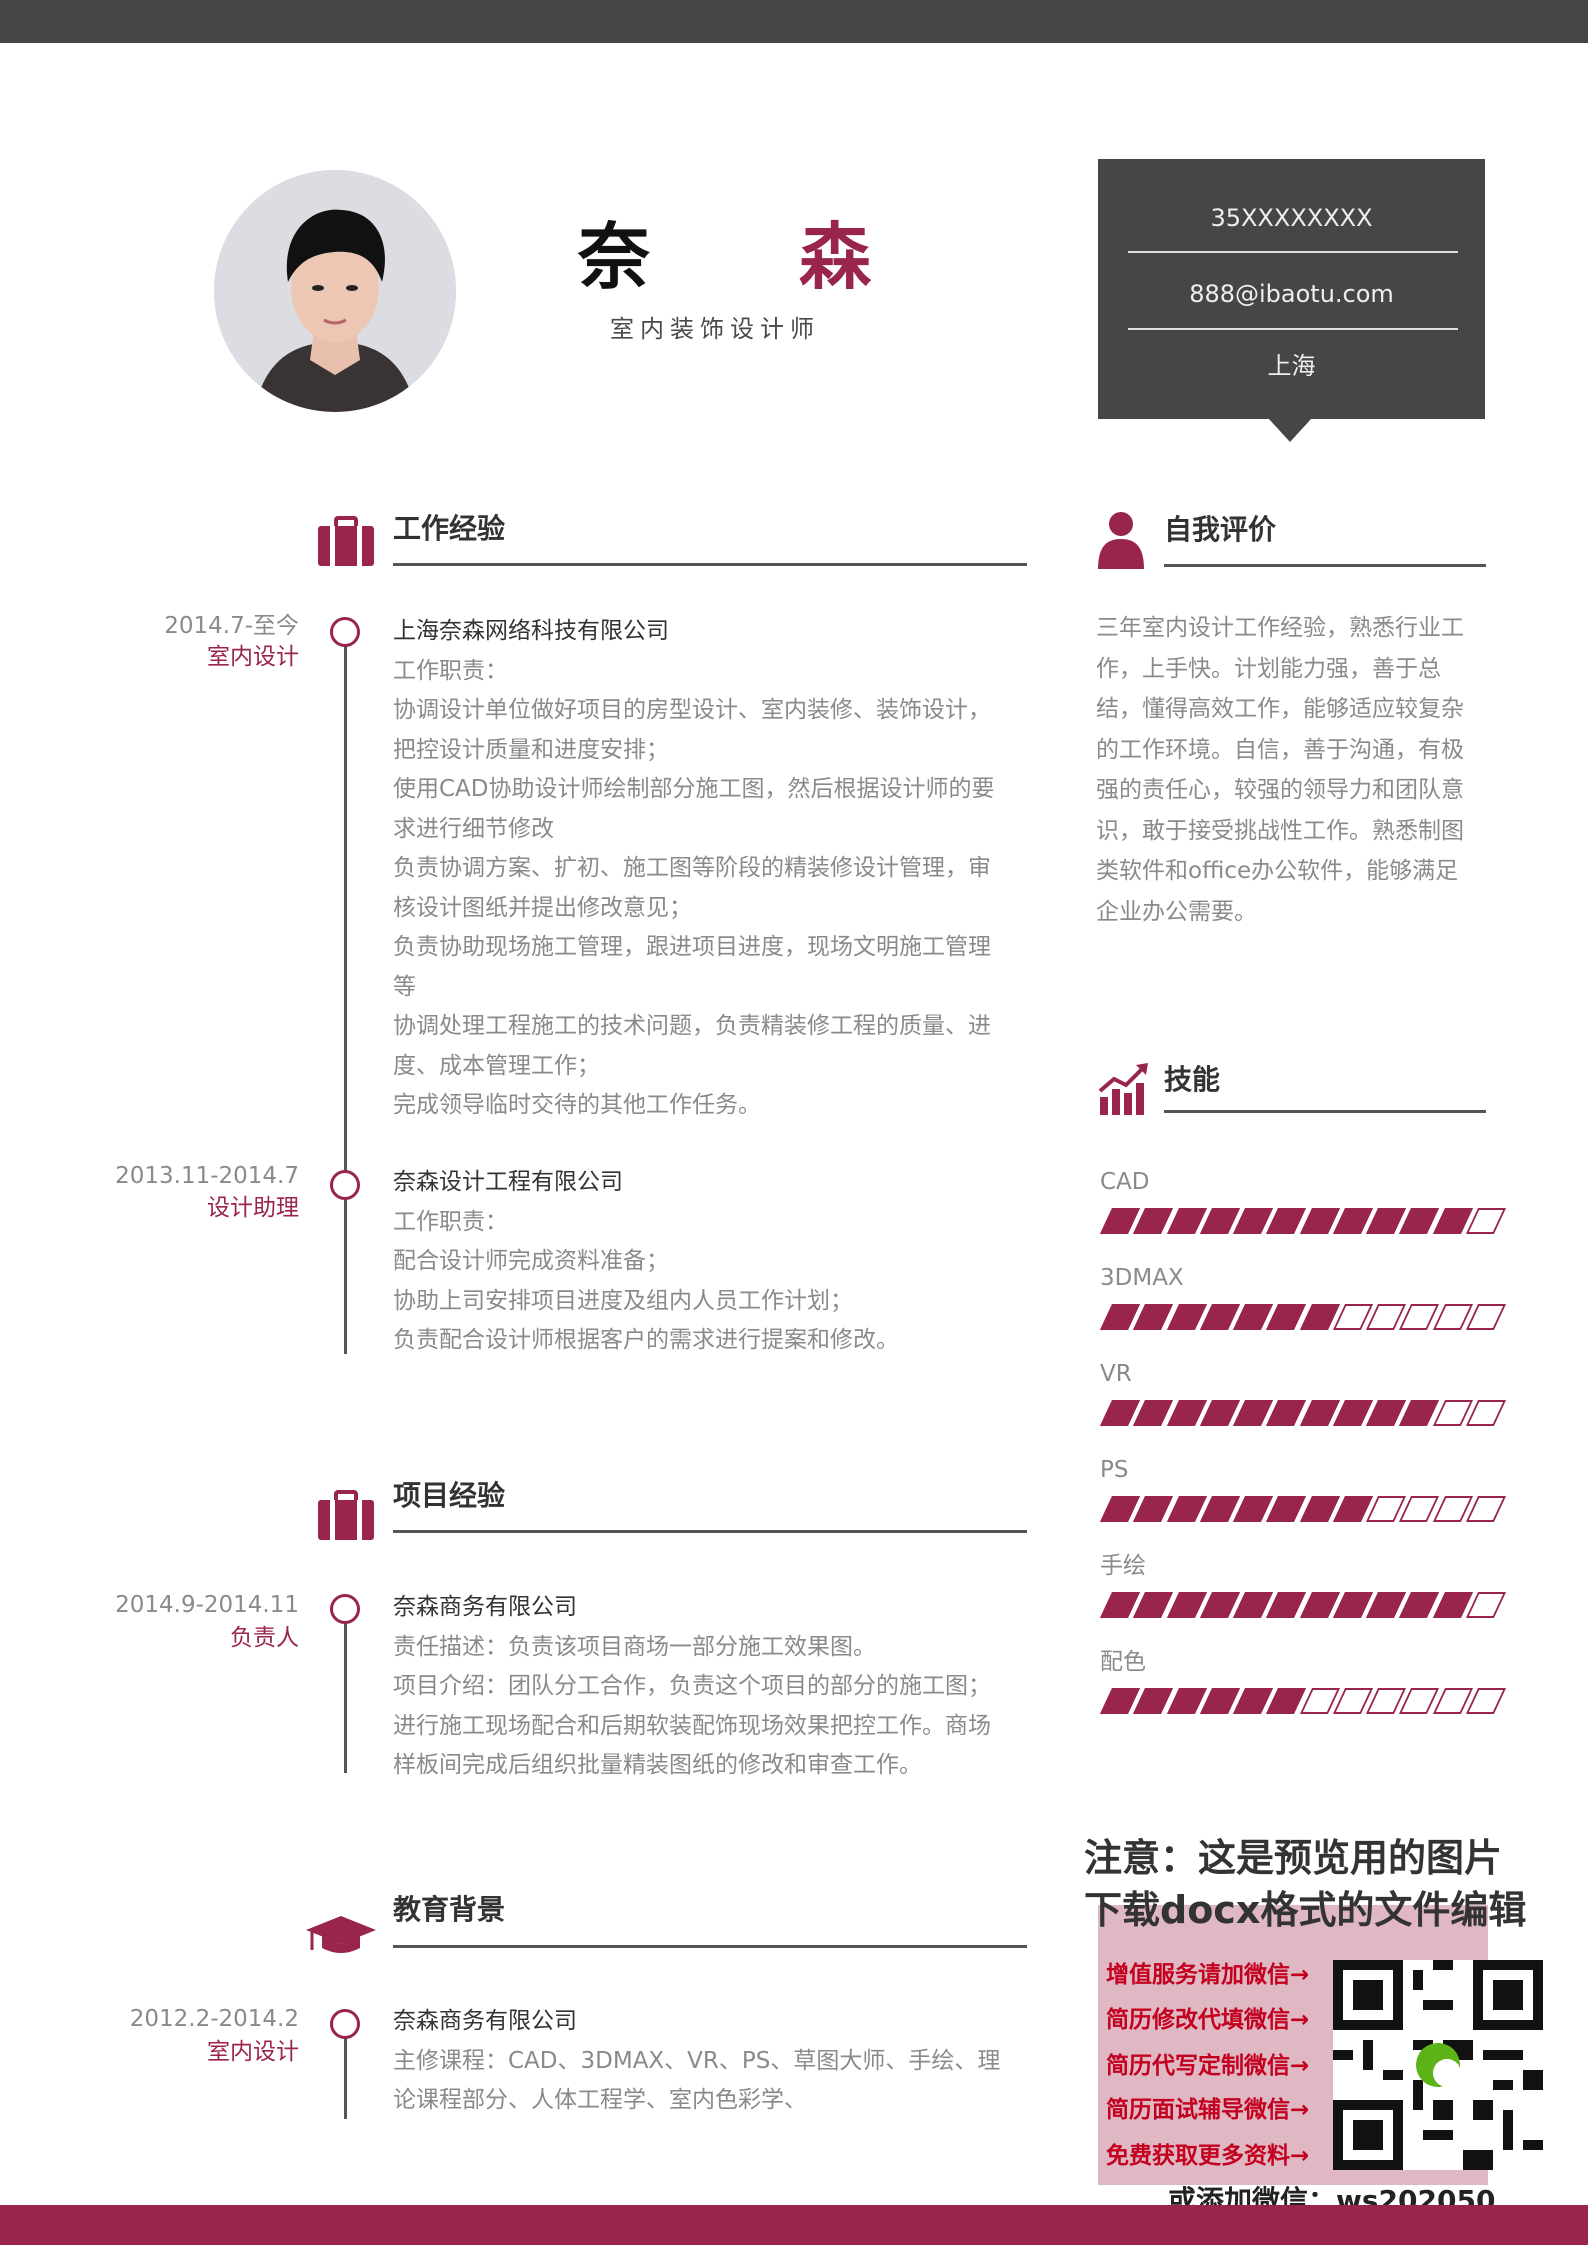 The height and width of the screenshot is (2245, 1588). I want to click on work-line: 核设计图纸并提出修改意见；, so click(542, 907).